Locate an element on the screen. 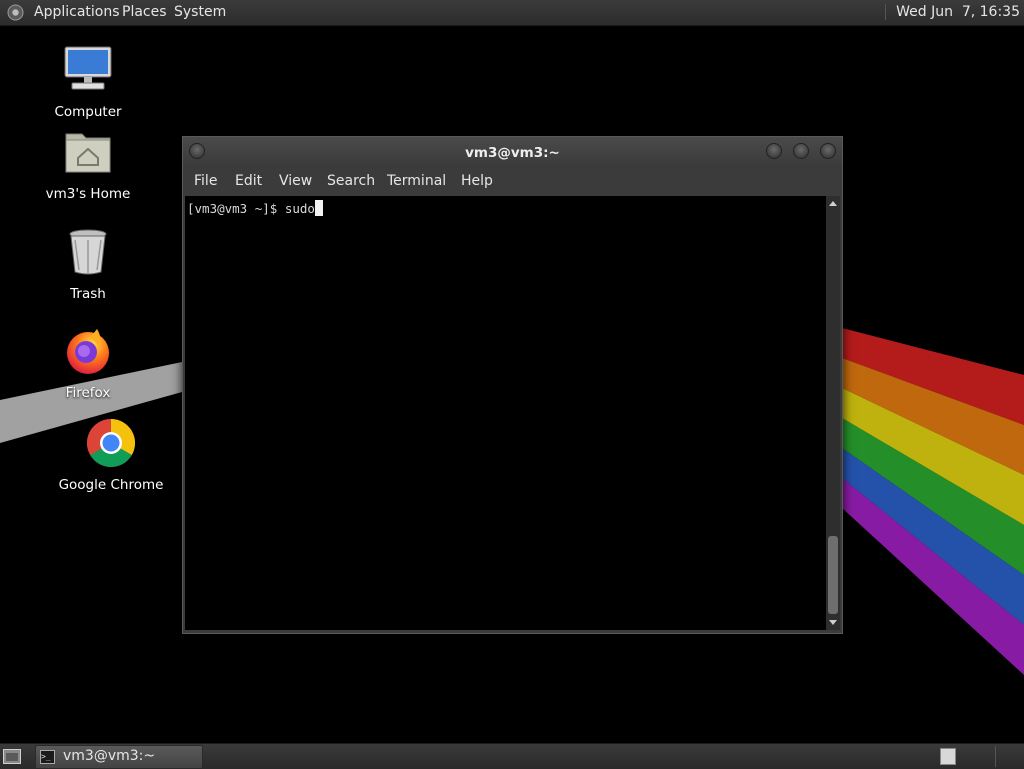  desktop-icon-label: Google Chrome is located at coordinates (111, 485).